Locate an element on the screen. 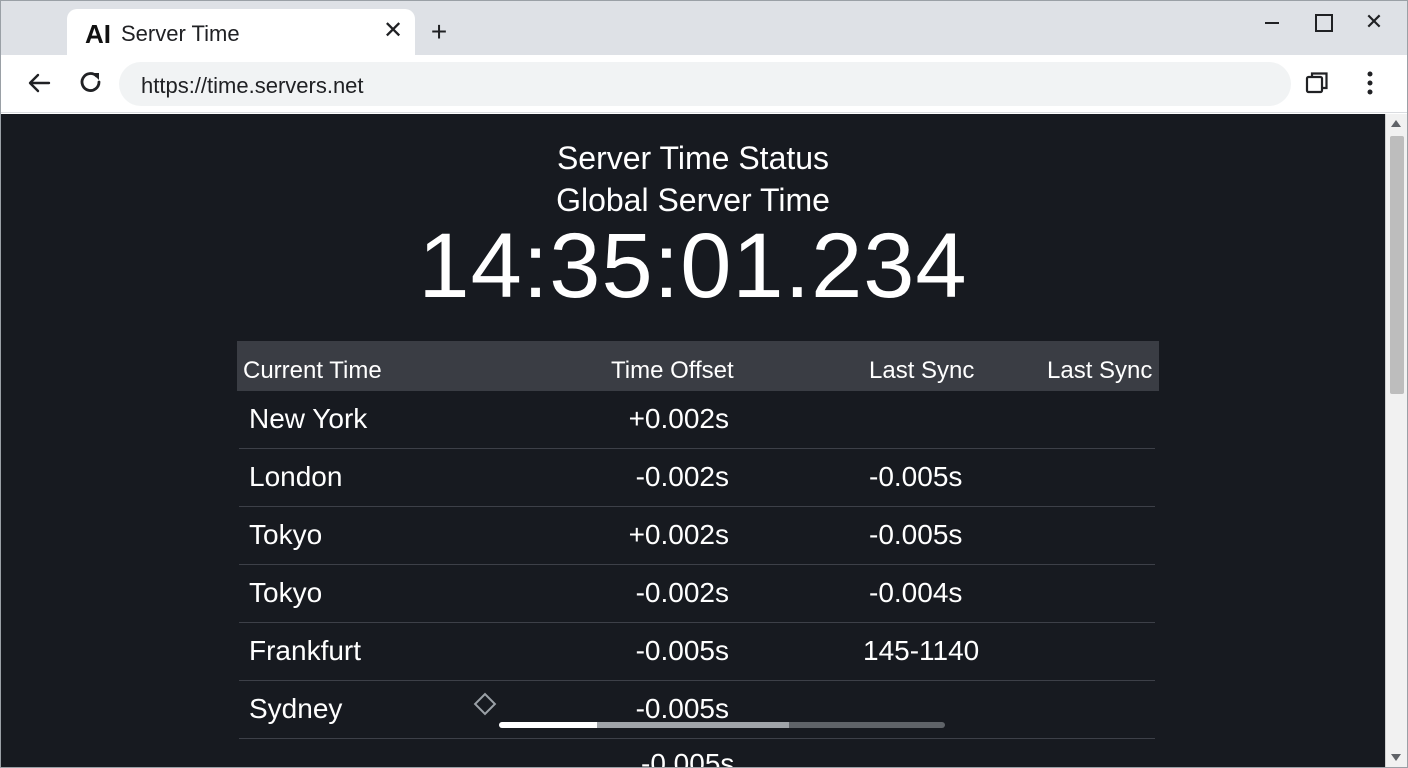  vertical-scrollbar is located at coordinates (1396, 440).